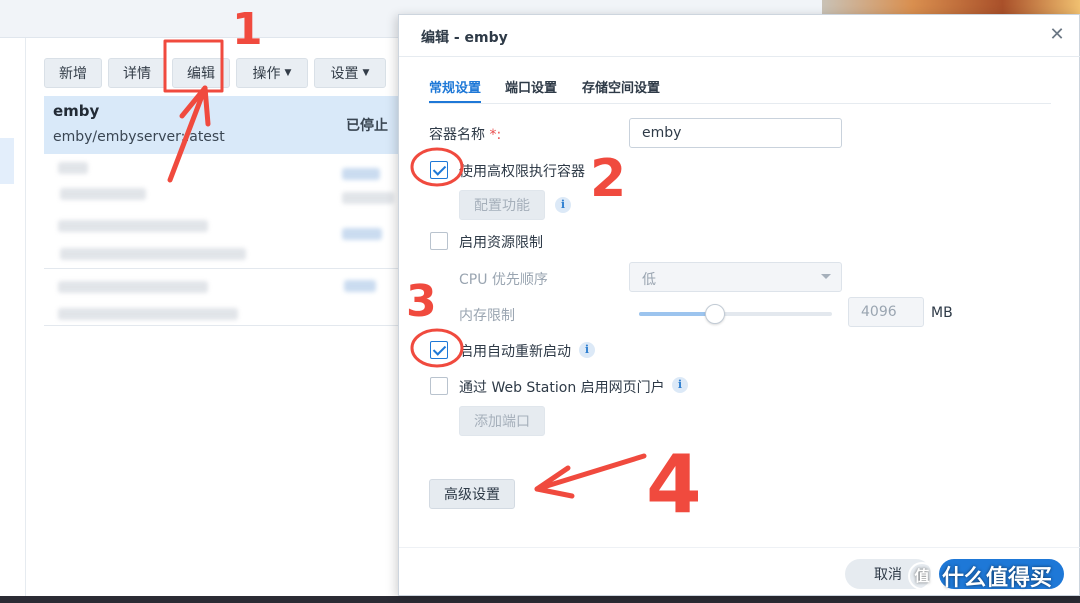  What do you see at coordinates (367, 126) in the screenshot?
I see `container-status: 已停止` at bounding box center [367, 126].